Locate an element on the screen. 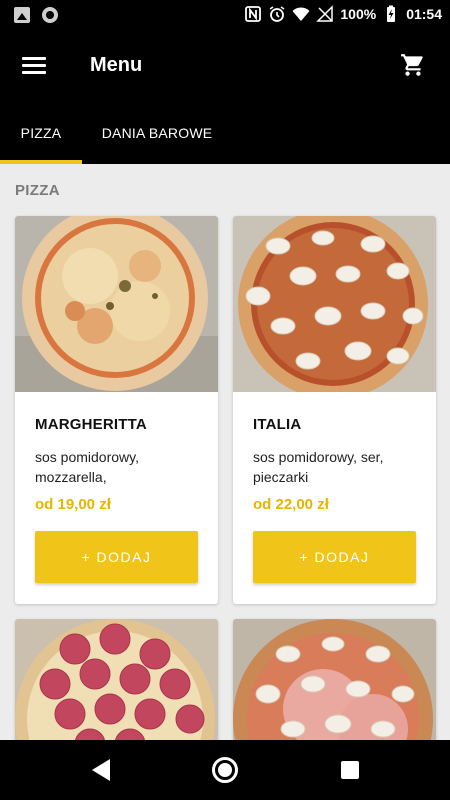 This screenshot has width=450, height=800. tab-pizza: PIZZA is located at coordinates (41, 133).